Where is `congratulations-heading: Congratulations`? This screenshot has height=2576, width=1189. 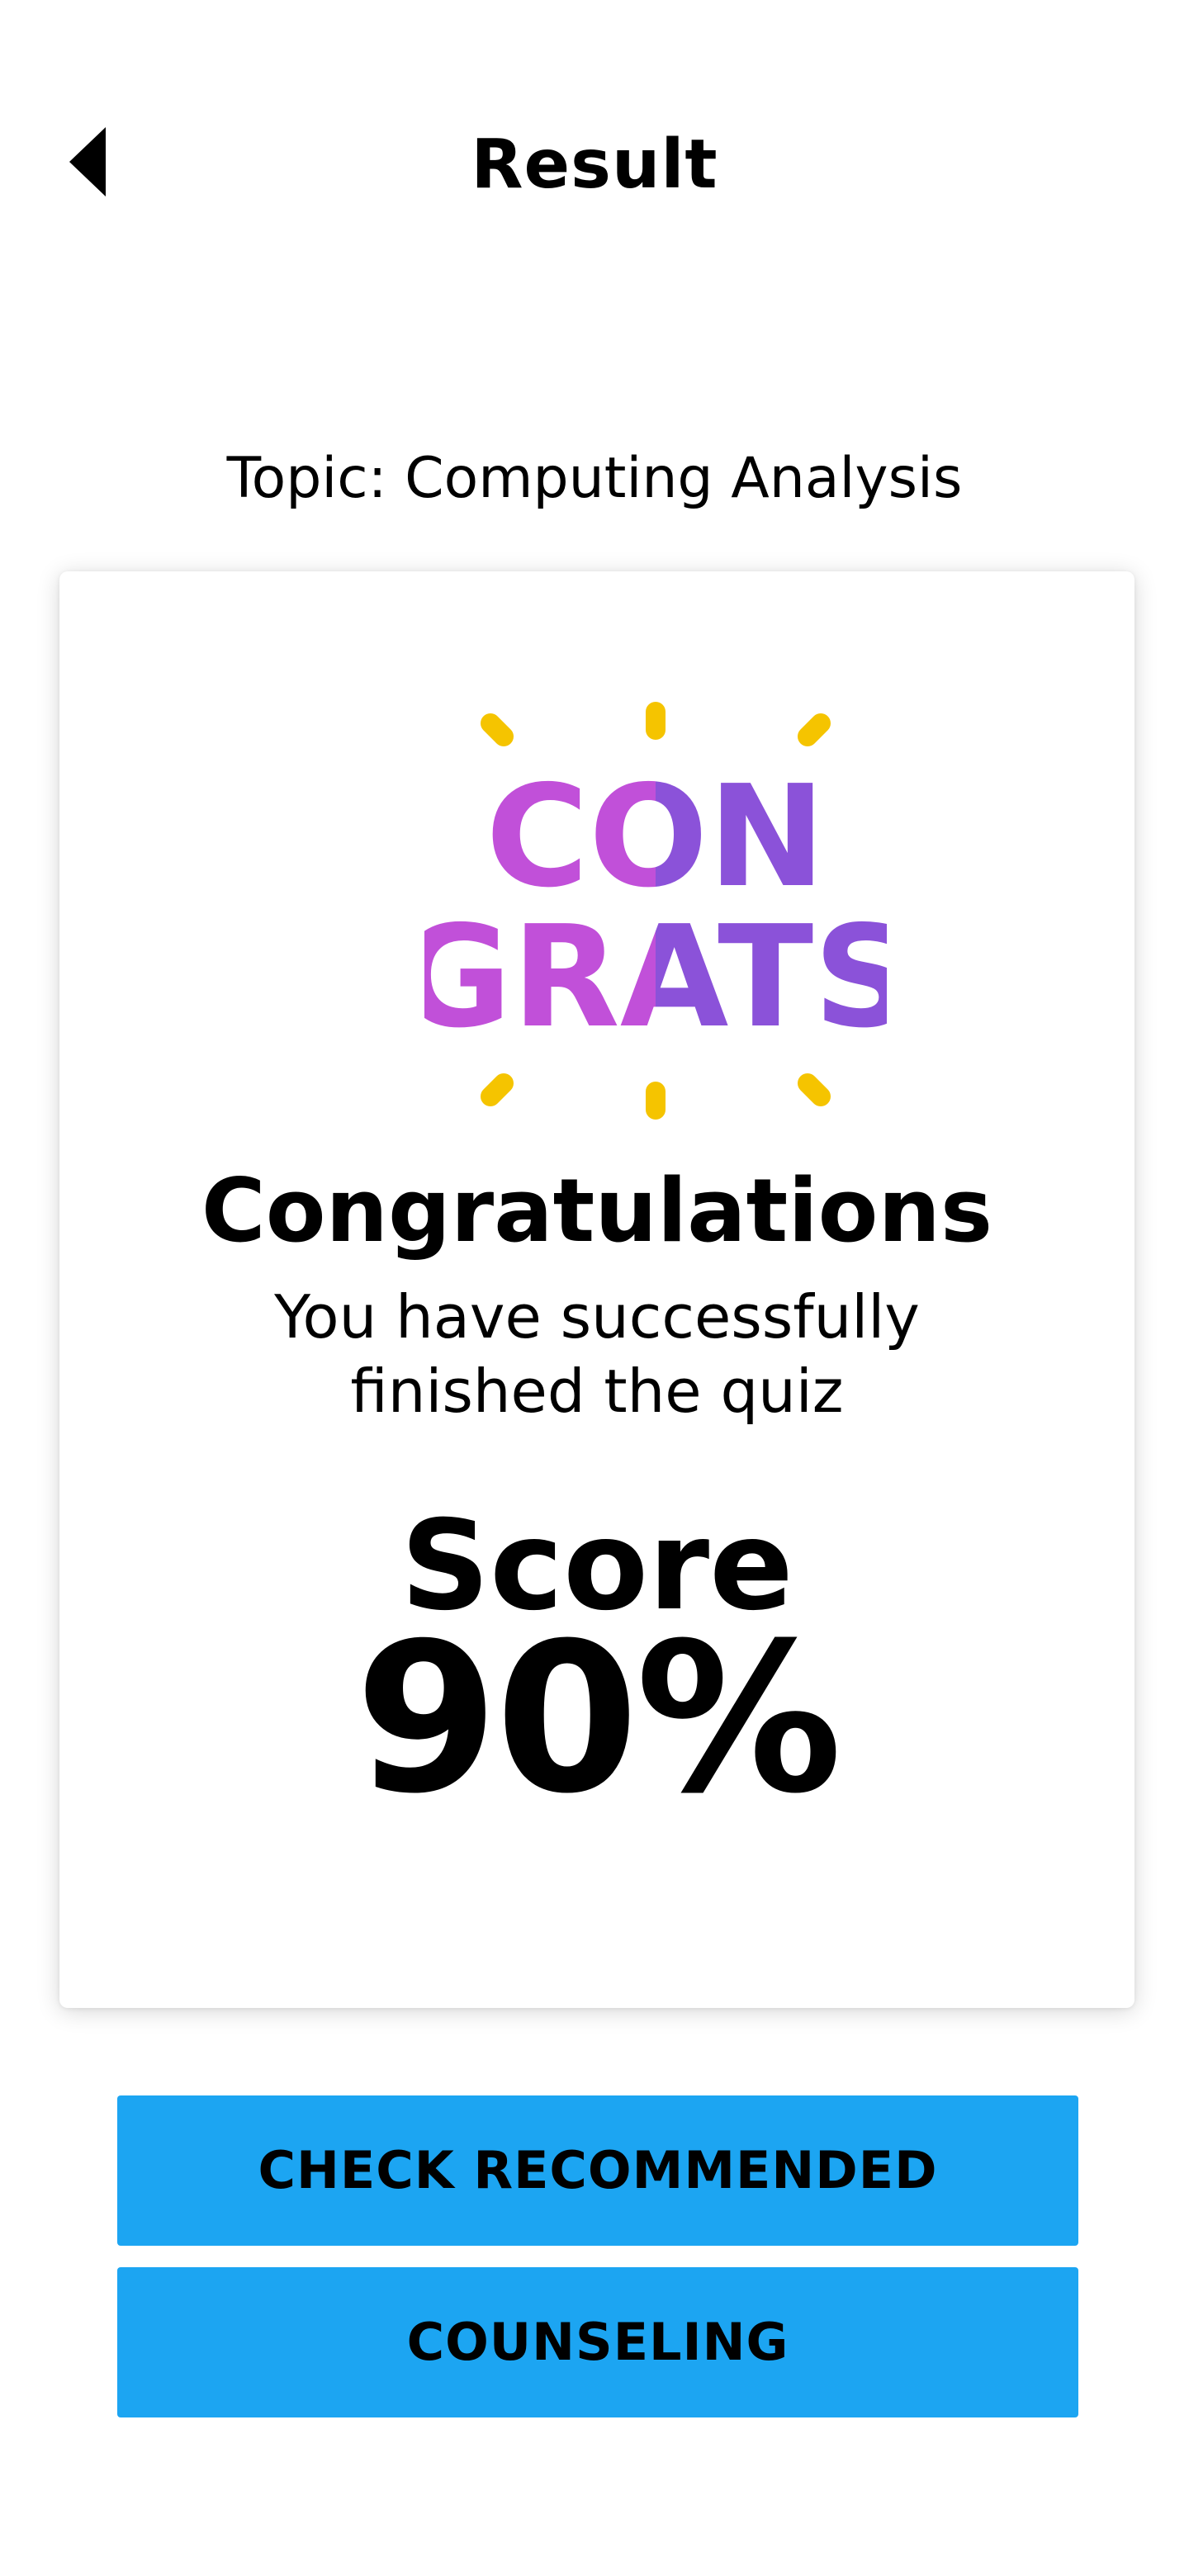
congratulations-heading: Congratulations is located at coordinates (597, 1211).